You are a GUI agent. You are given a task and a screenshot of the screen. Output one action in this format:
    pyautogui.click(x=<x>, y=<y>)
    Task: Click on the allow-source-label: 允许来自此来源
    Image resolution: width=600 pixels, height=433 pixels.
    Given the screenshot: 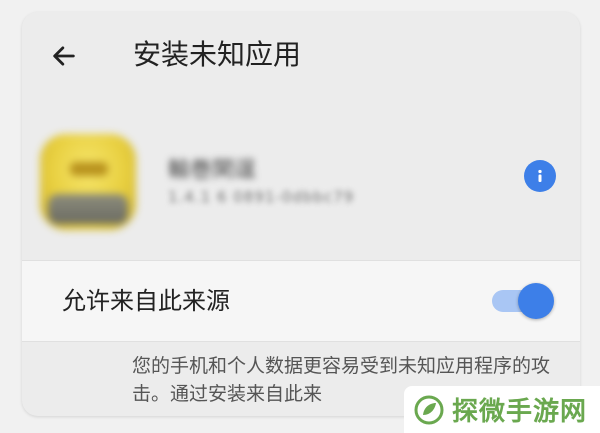 What is the action you would take?
    pyautogui.click(x=146, y=301)
    